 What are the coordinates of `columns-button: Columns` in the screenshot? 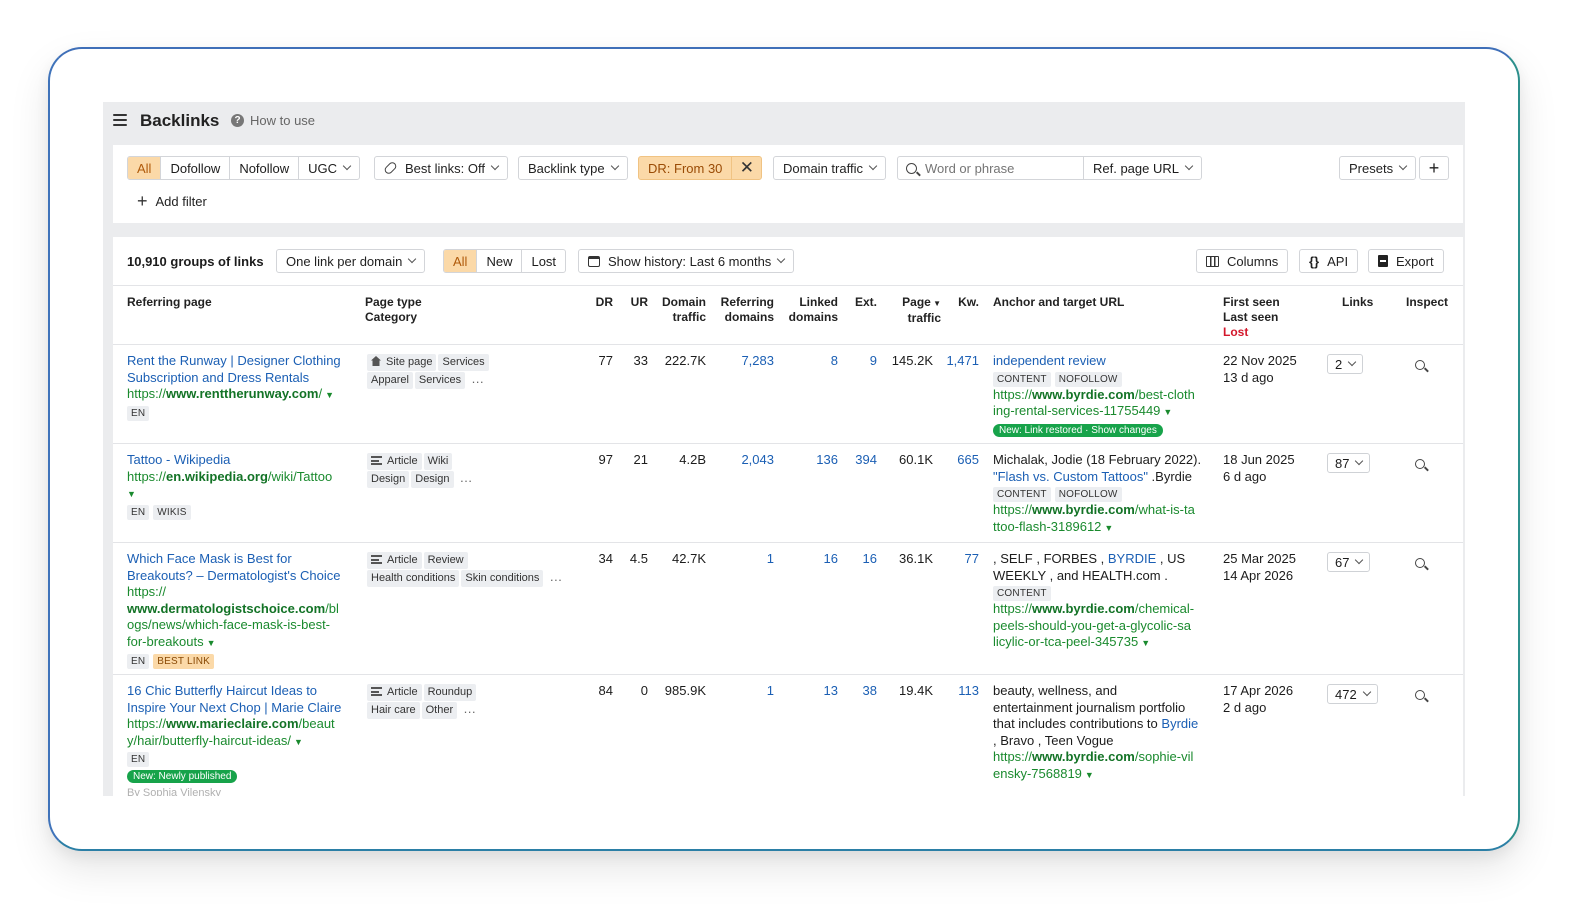 It's located at (1242, 261).